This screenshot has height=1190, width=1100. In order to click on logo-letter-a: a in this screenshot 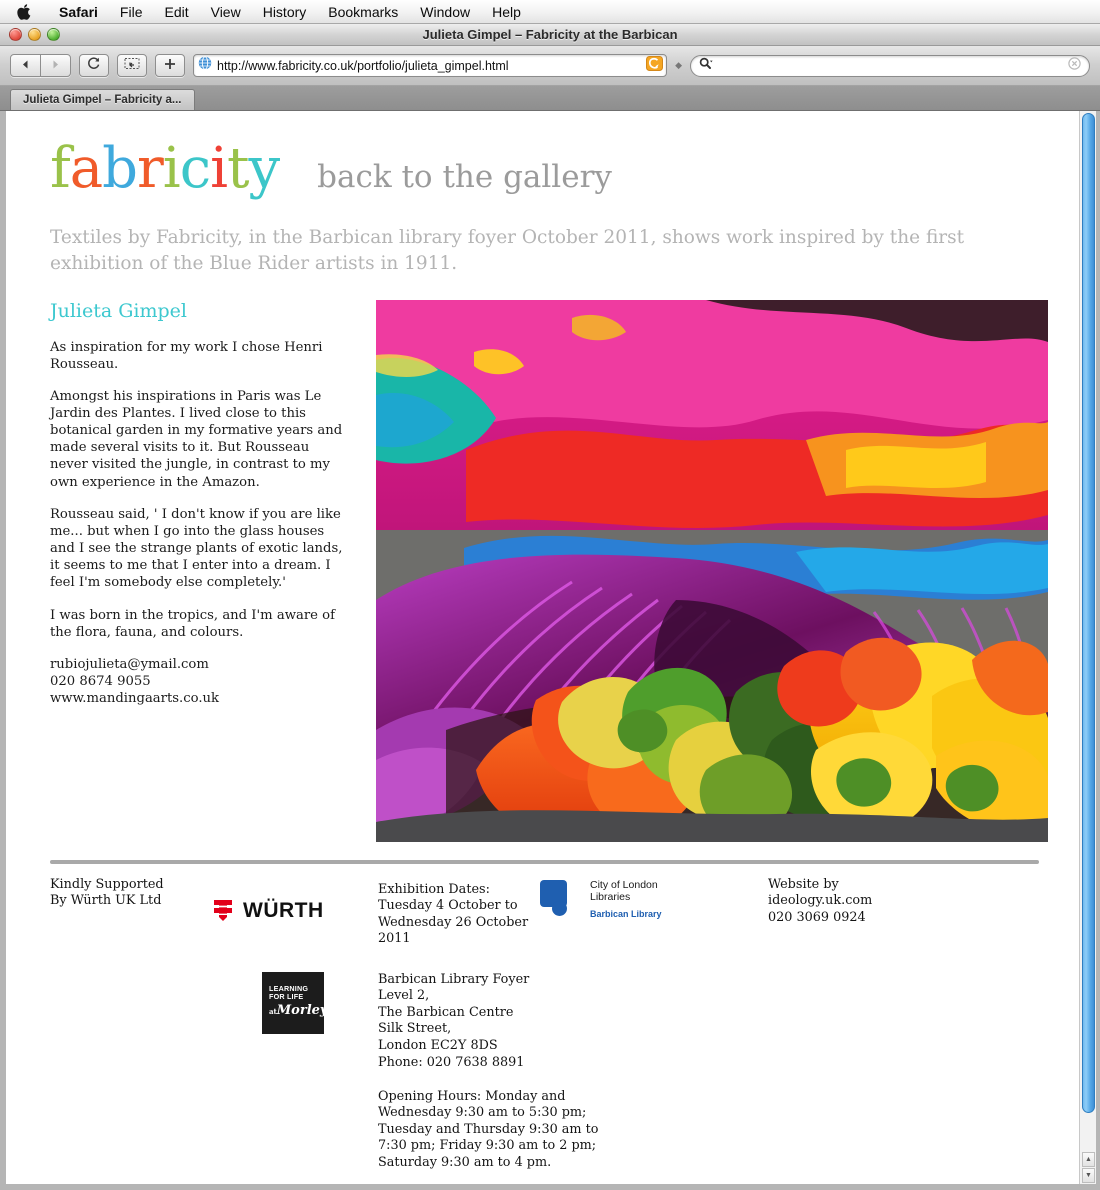, I will do `click(86, 168)`.